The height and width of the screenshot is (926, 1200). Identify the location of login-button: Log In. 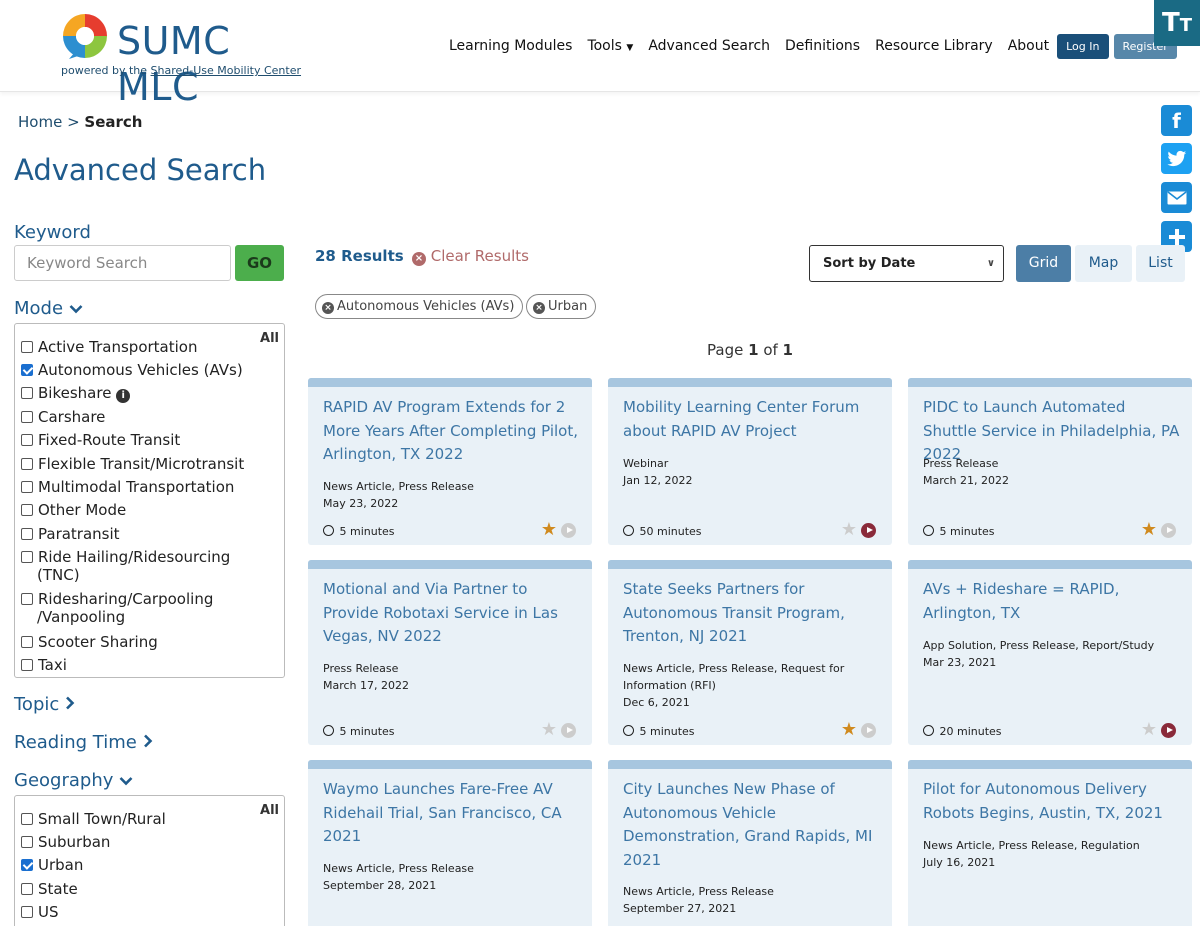
(1083, 46).